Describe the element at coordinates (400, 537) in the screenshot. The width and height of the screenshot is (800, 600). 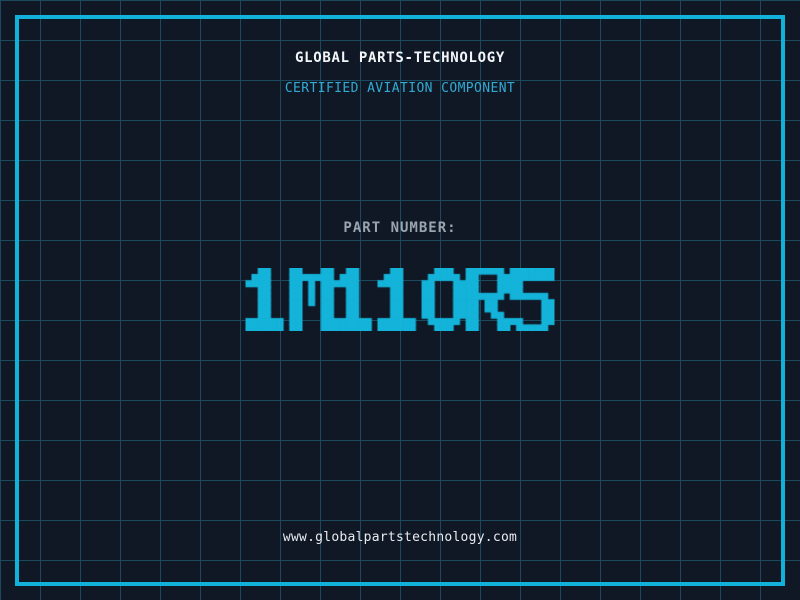
I see `website-url: www.globalpartstechnology.com` at that location.